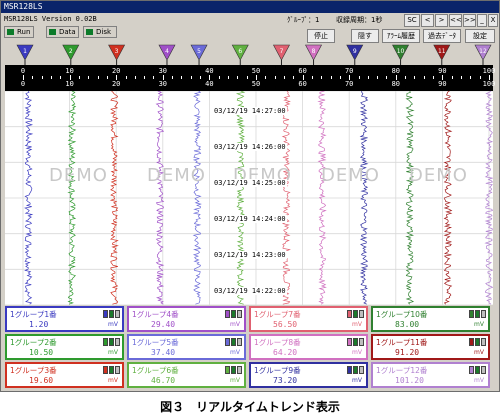  Describe the element at coordinates (64, 375) in the screenshot. I see `channel-panel: 1グループ3番 19.60 mV` at that location.